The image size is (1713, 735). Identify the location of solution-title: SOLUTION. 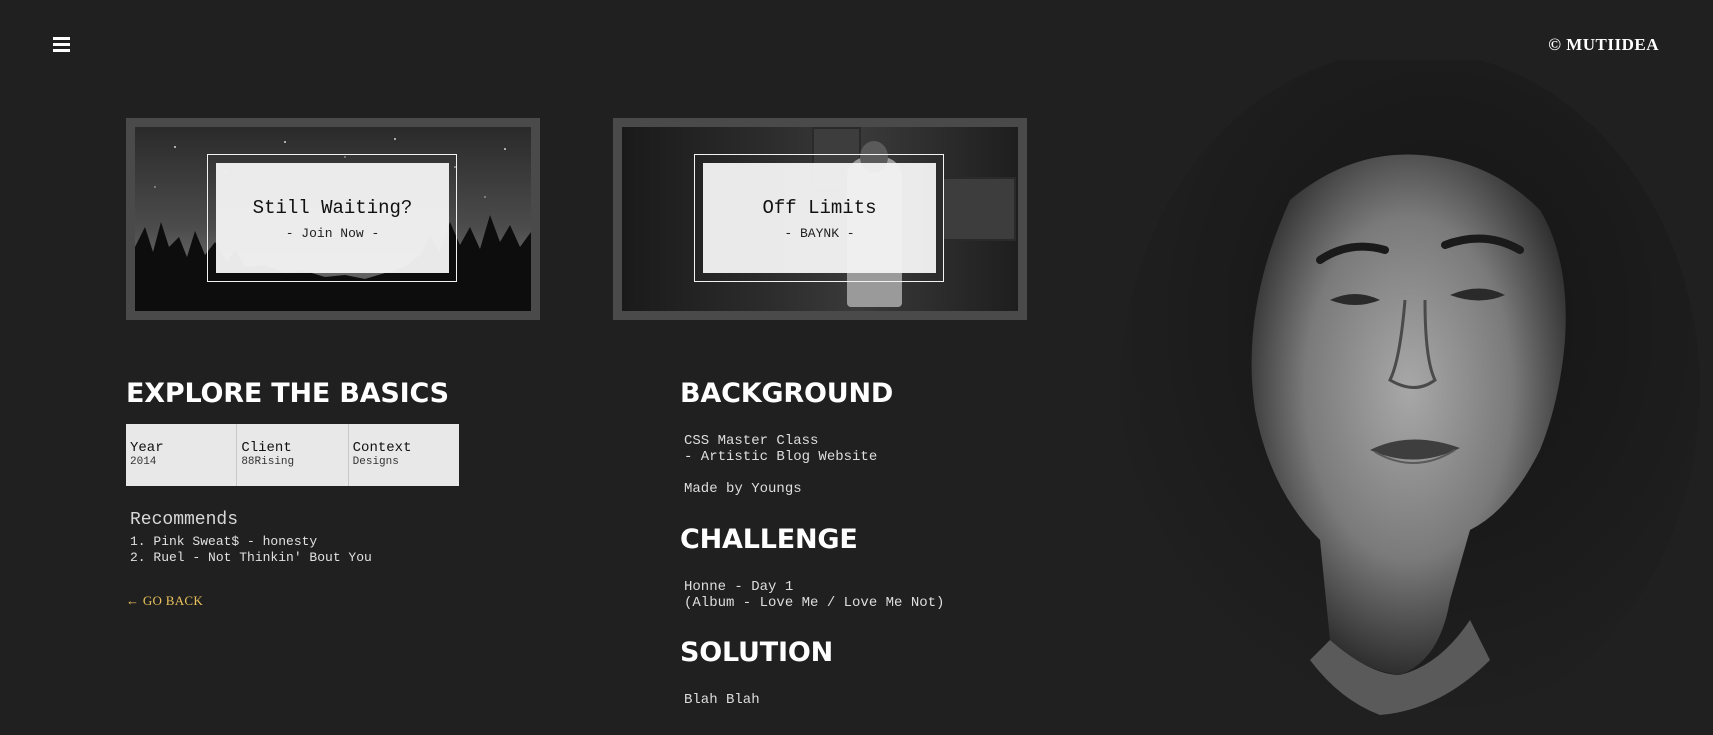
(756, 652).